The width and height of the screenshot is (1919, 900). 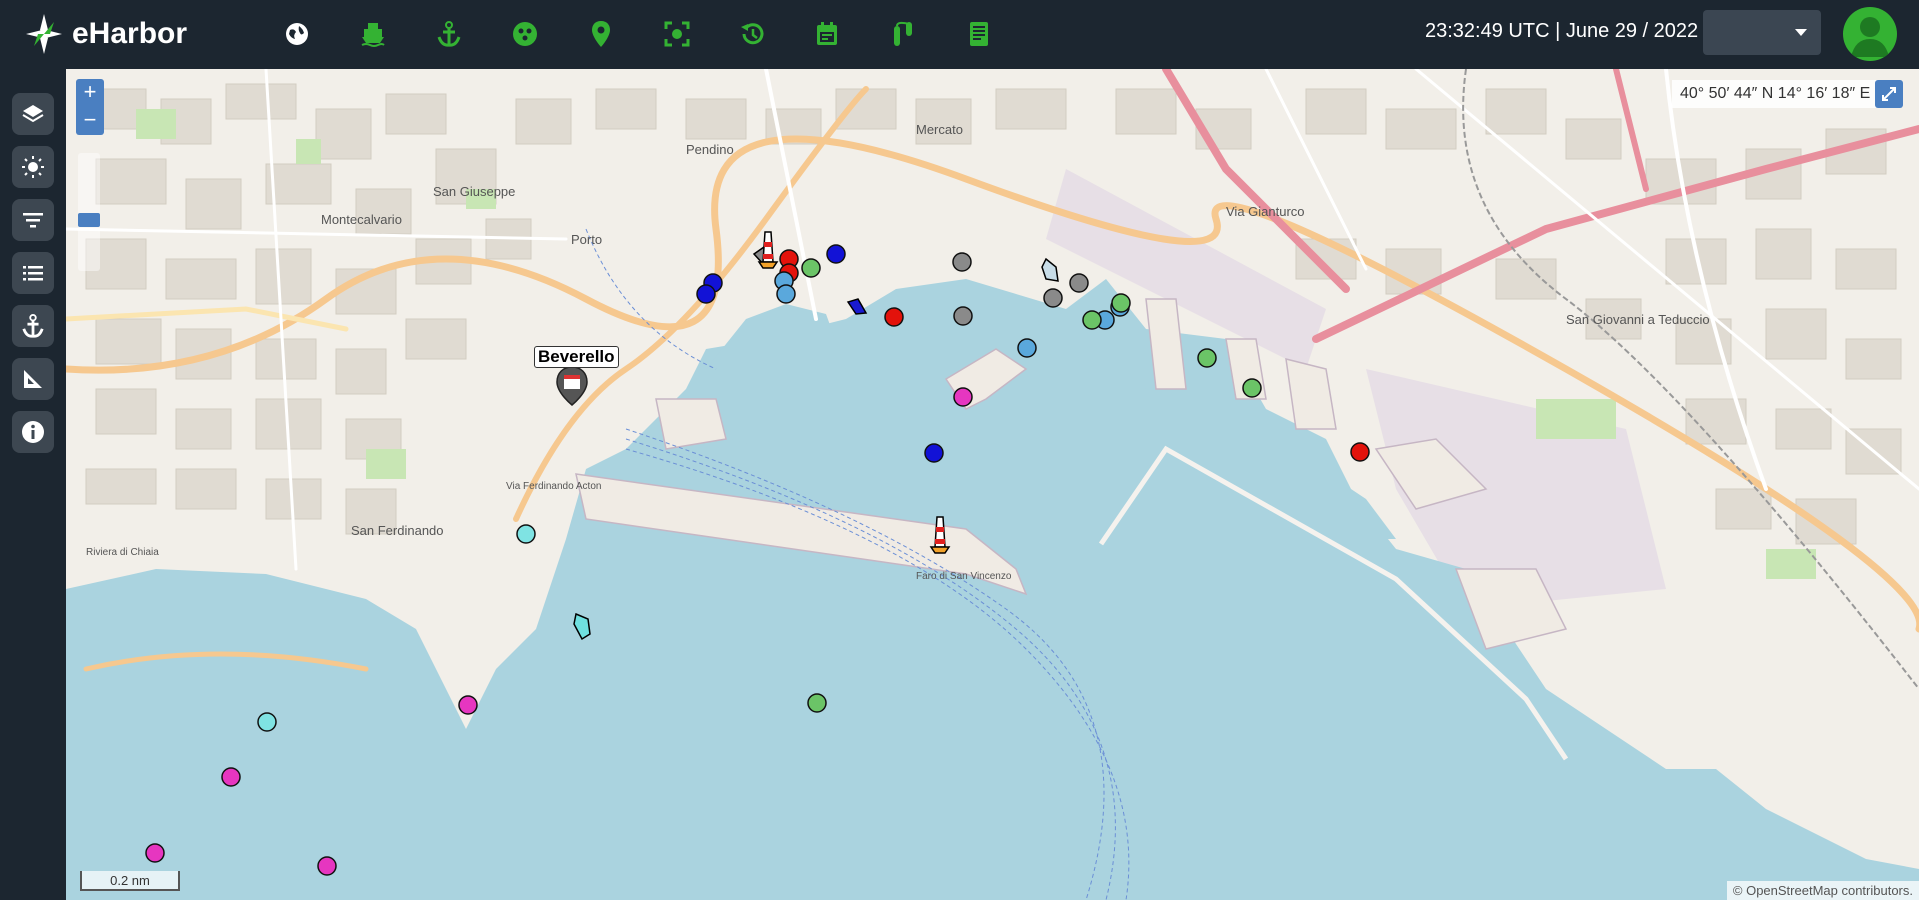 I want to click on list-icon, so click(x=33, y=273).